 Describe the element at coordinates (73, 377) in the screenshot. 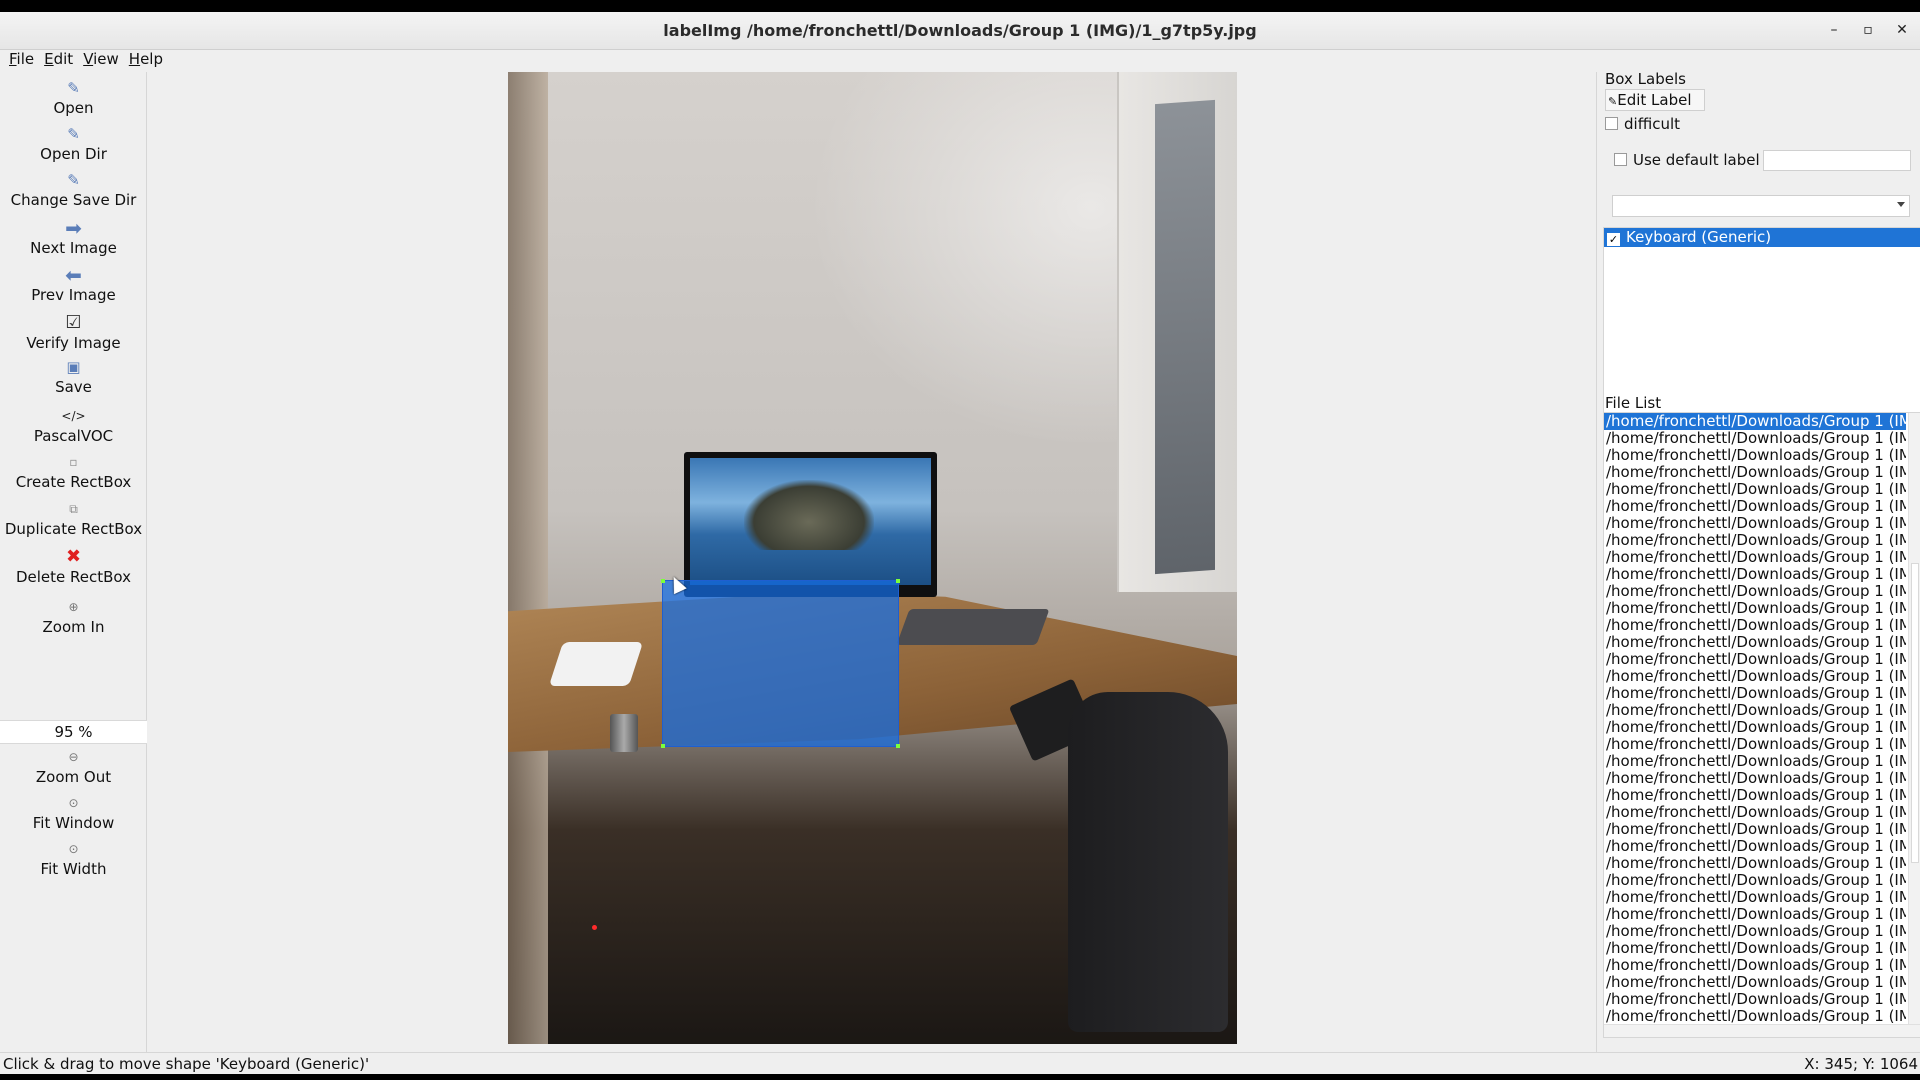

I see `save-button: ▣ Save` at that location.